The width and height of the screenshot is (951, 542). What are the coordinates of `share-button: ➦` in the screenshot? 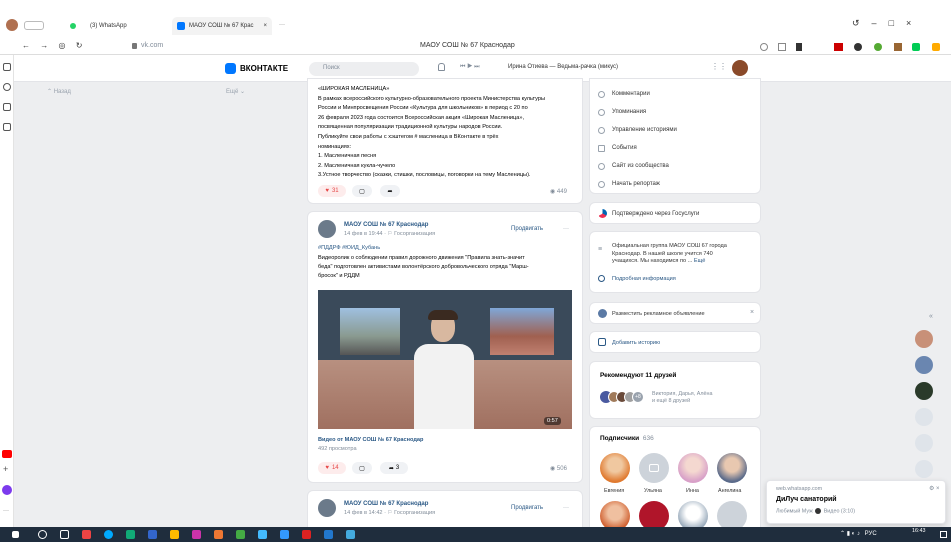 It's located at (390, 191).